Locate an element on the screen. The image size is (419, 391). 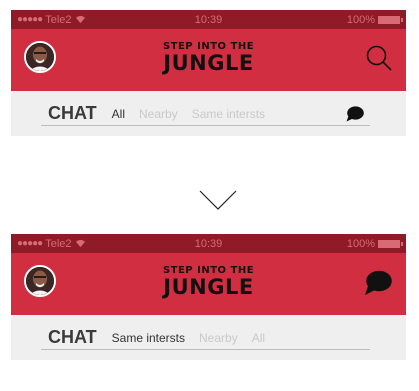
chat-tab-bar: CHAT Same intersts Nearby All is located at coordinates (208, 337).